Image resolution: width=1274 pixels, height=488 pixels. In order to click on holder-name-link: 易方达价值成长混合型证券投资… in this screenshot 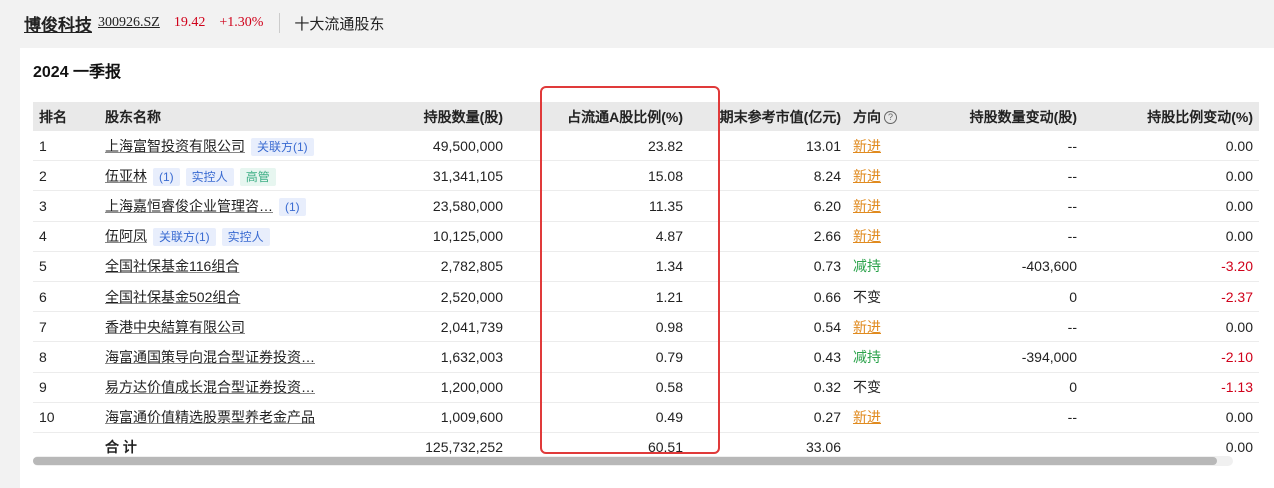, I will do `click(210, 387)`.